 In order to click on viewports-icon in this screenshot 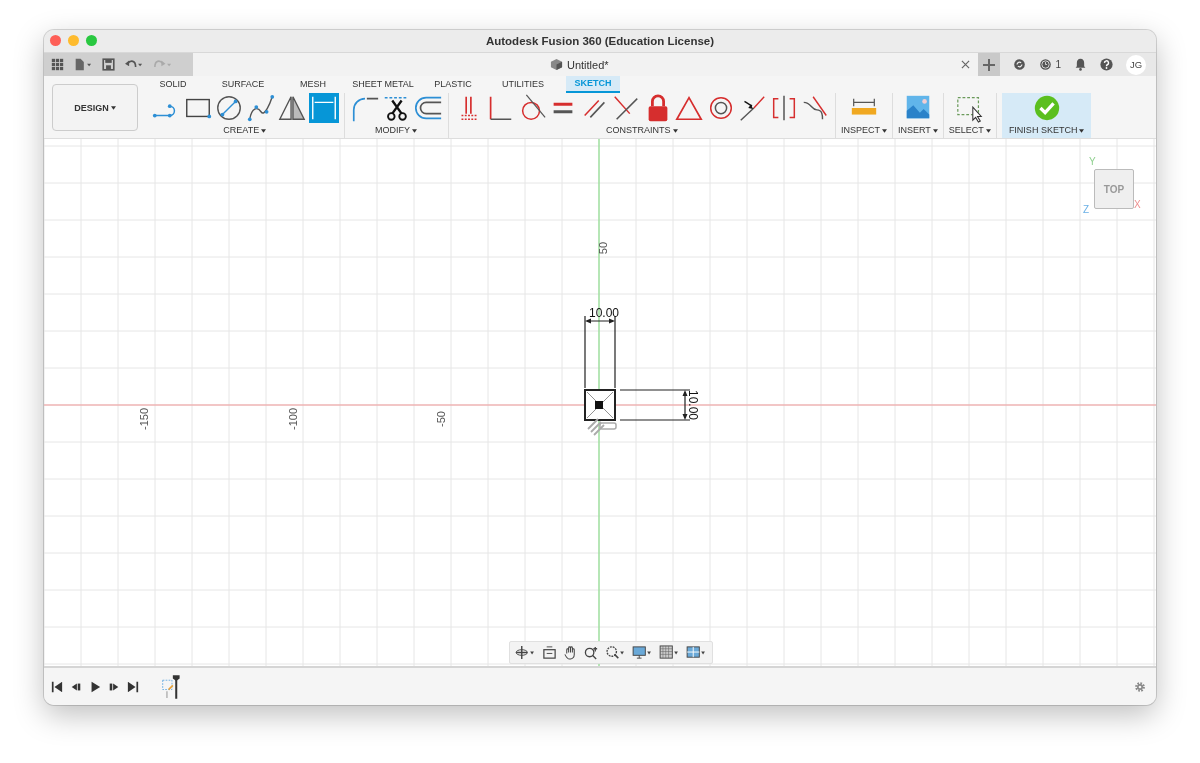, I will do `click(696, 652)`.